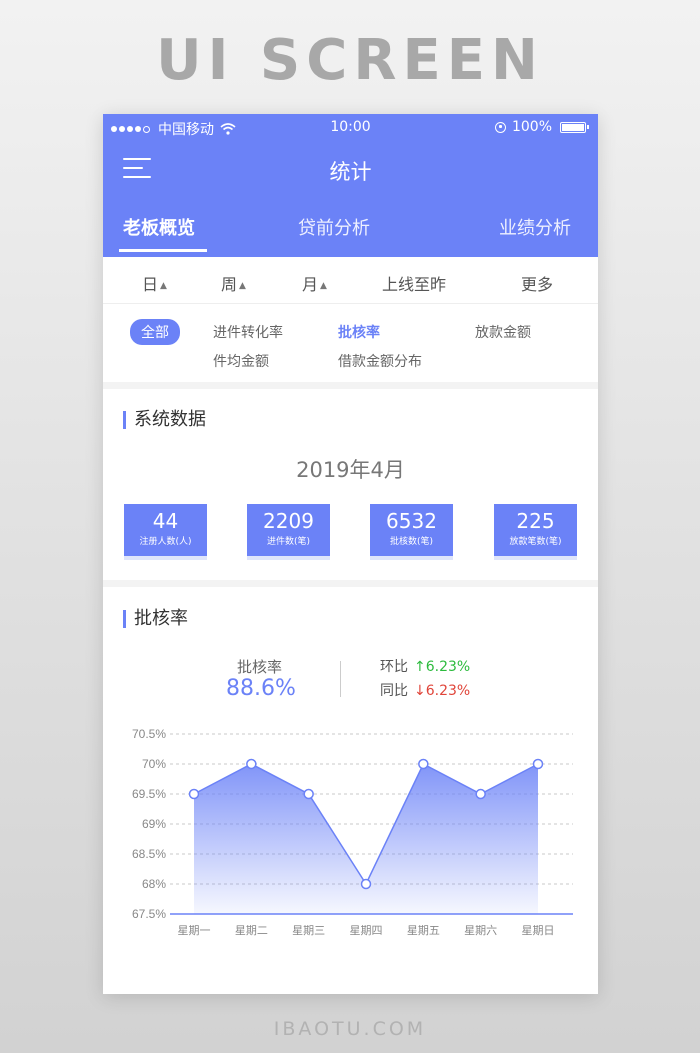 This screenshot has width=700, height=1053. What do you see at coordinates (394, 667) in the screenshot?
I see `mom-label: 环比` at bounding box center [394, 667].